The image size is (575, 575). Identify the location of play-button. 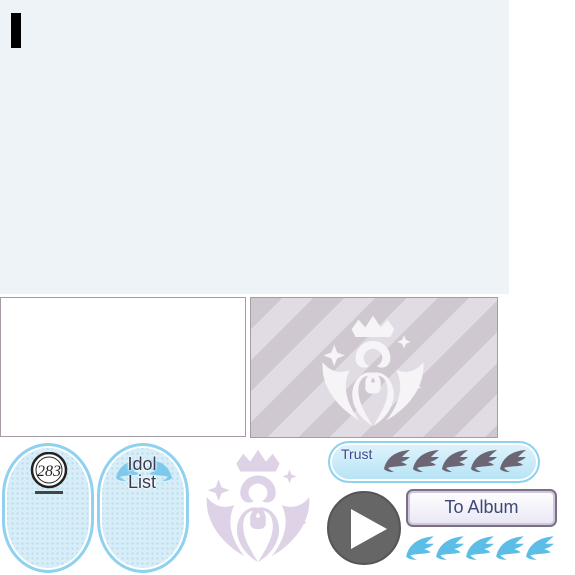
(364, 528).